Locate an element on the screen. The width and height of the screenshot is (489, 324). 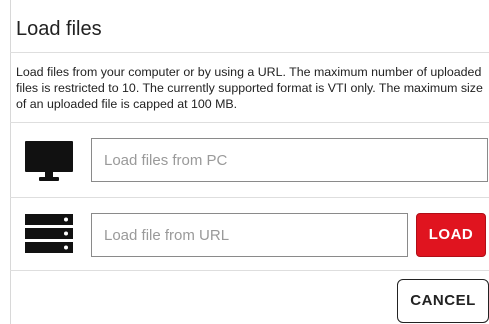
pc-file-input is located at coordinates (289, 160).